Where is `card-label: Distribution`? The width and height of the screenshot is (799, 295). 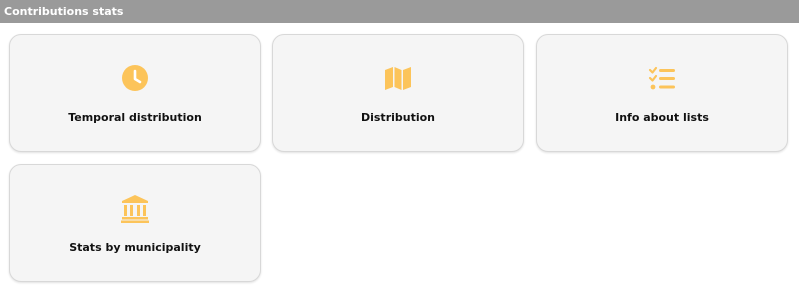
card-label: Distribution is located at coordinates (398, 117).